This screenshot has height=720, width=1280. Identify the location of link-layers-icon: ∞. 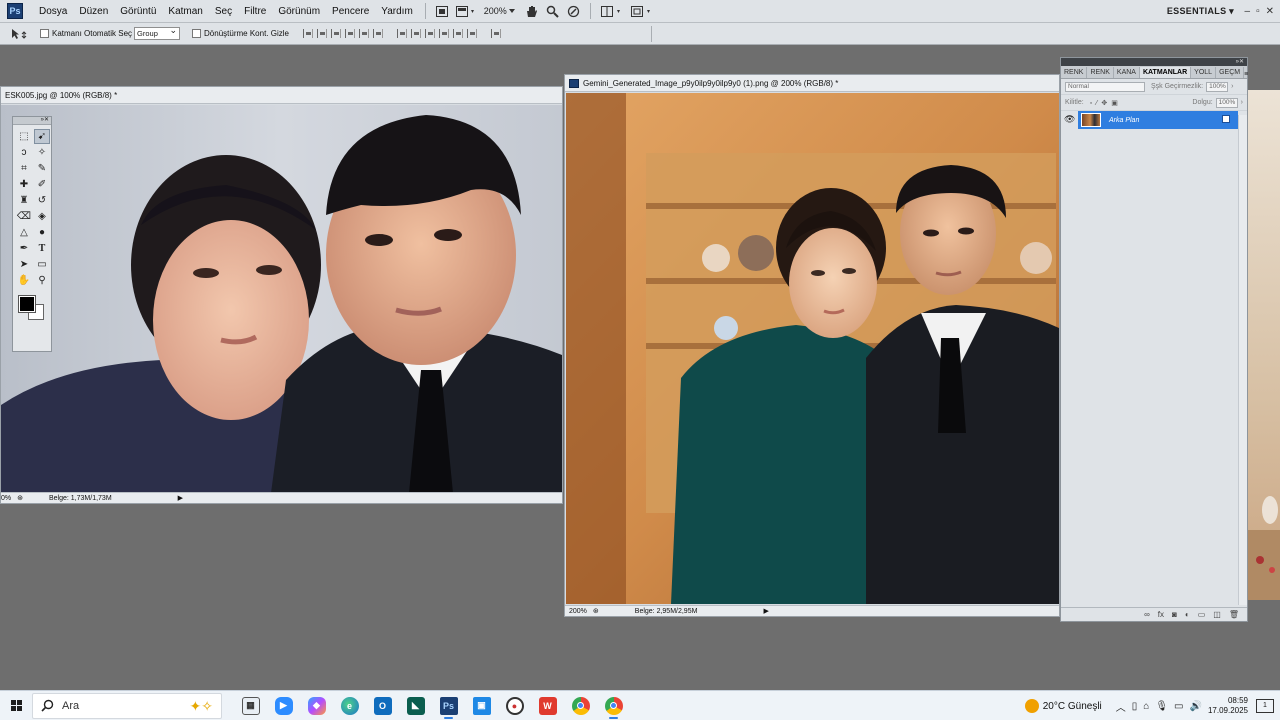
(1147, 614).